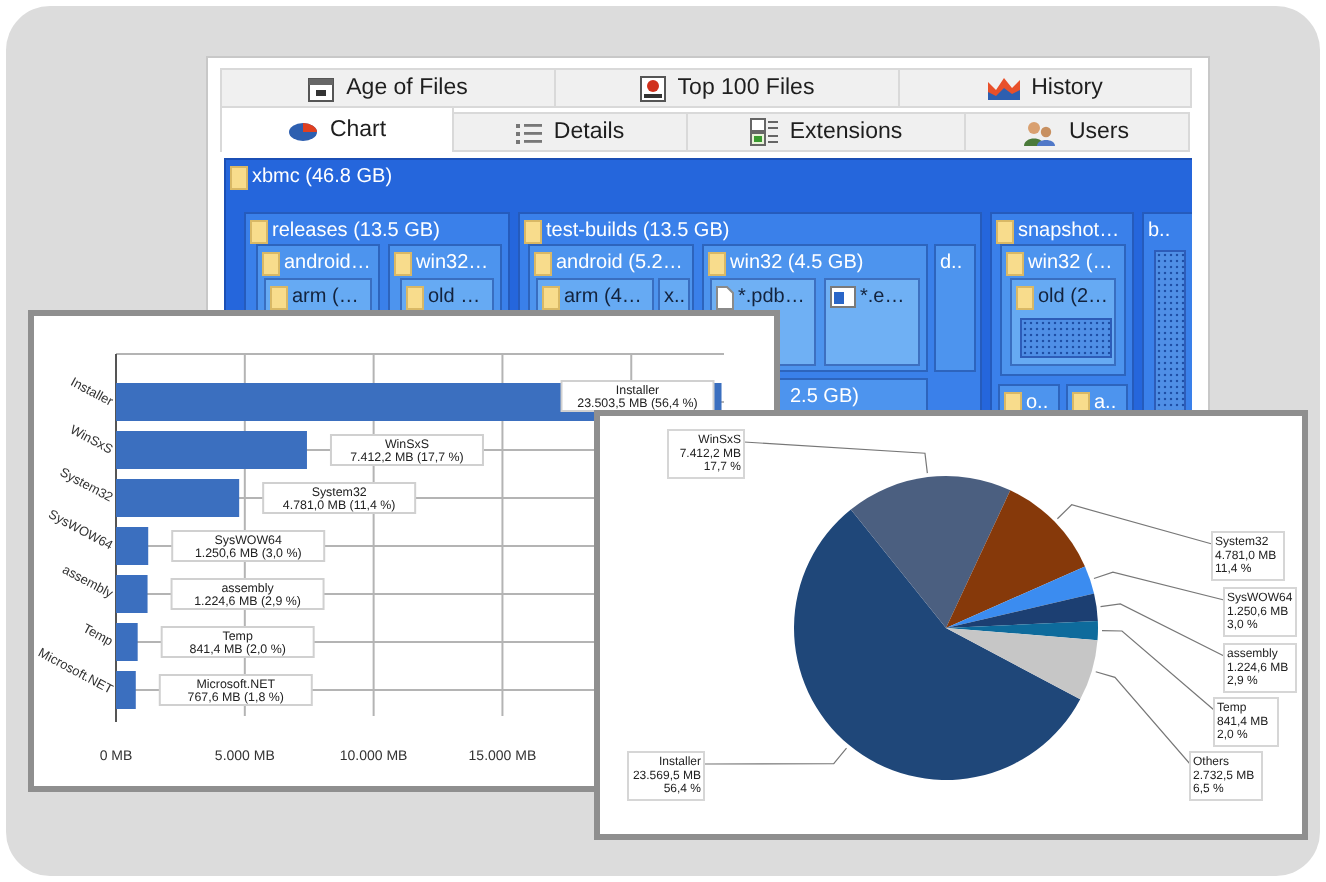 This screenshot has height=882, width=1326. Describe the element at coordinates (1037, 404) in the screenshot. I see `cell-label: o..` at that location.